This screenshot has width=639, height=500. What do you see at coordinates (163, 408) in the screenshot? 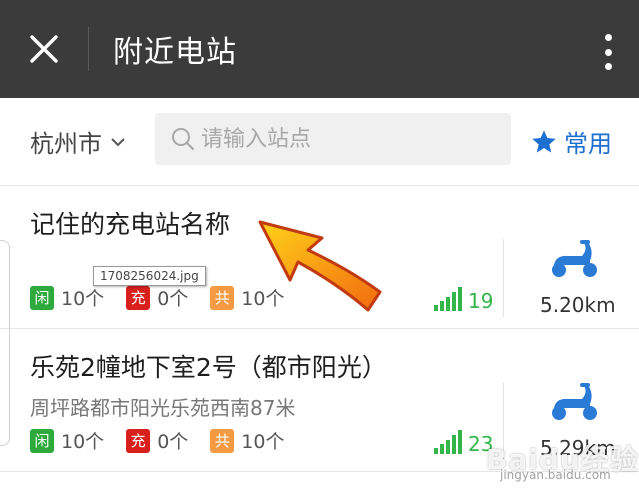
I see `station-address: 周坪路都市阳光乐苑西南87米` at bounding box center [163, 408].